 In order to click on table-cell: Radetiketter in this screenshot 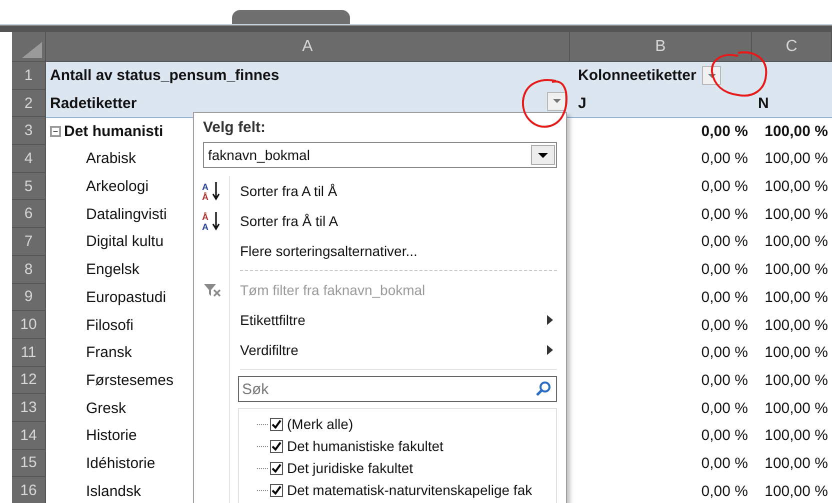, I will do `click(93, 103)`.